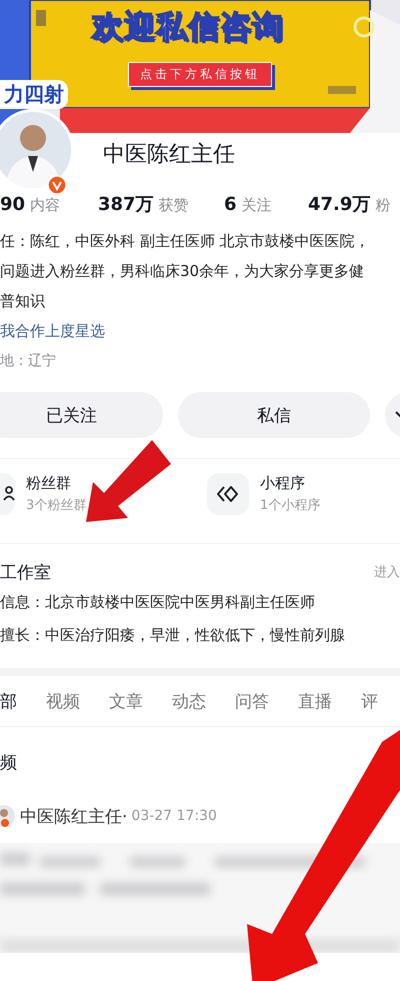  I want to click on section-title: 频, so click(9, 763).